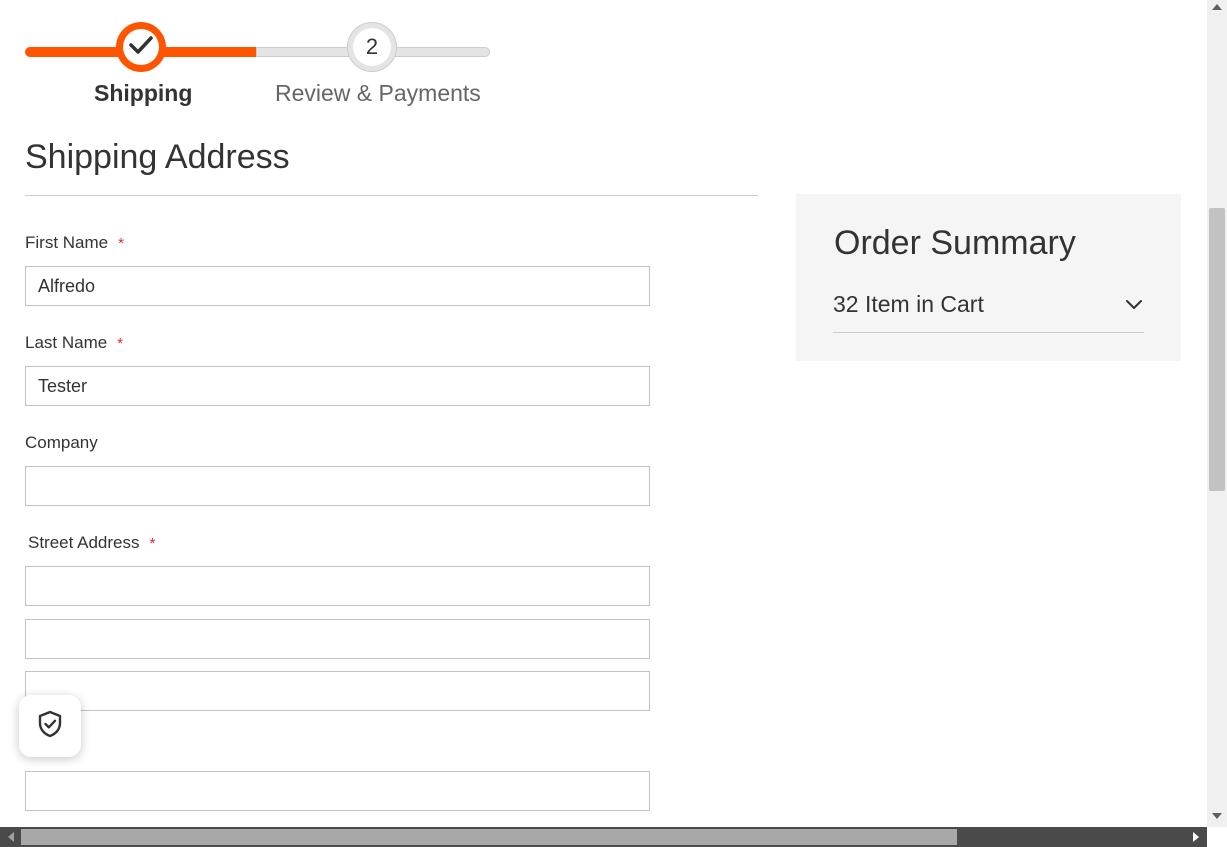  What do you see at coordinates (1196, 837) in the screenshot?
I see `scroll-right-arrow-icon` at bounding box center [1196, 837].